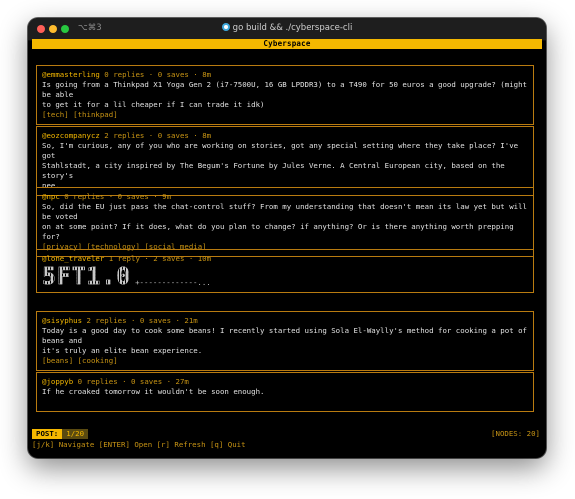  What do you see at coordinates (87, 277) in the screenshot?
I see `ascii-art-banner: 5FT1.0` at bounding box center [87, 277].